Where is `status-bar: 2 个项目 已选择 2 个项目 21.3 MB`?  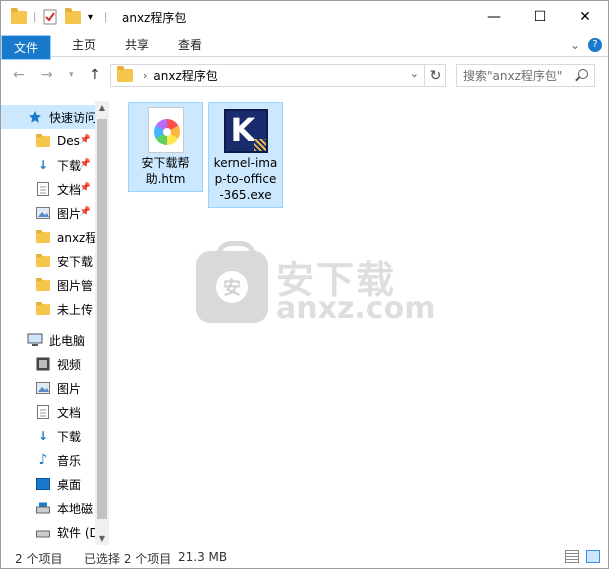
status-bar: 2 个项目 已选择 2 个项目 21.3 MB is located at coordinates (304, 557).